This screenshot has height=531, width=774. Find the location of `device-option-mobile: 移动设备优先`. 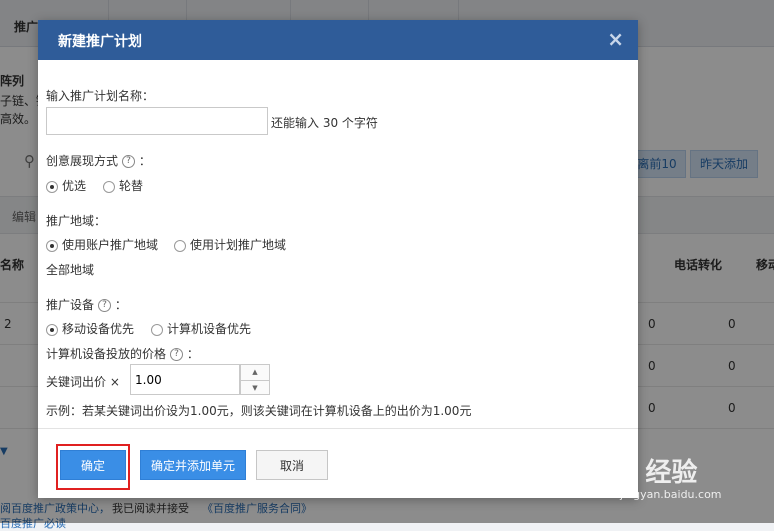

device-option-mobile: 移动设备优先 is located at coordinates (90, 328).